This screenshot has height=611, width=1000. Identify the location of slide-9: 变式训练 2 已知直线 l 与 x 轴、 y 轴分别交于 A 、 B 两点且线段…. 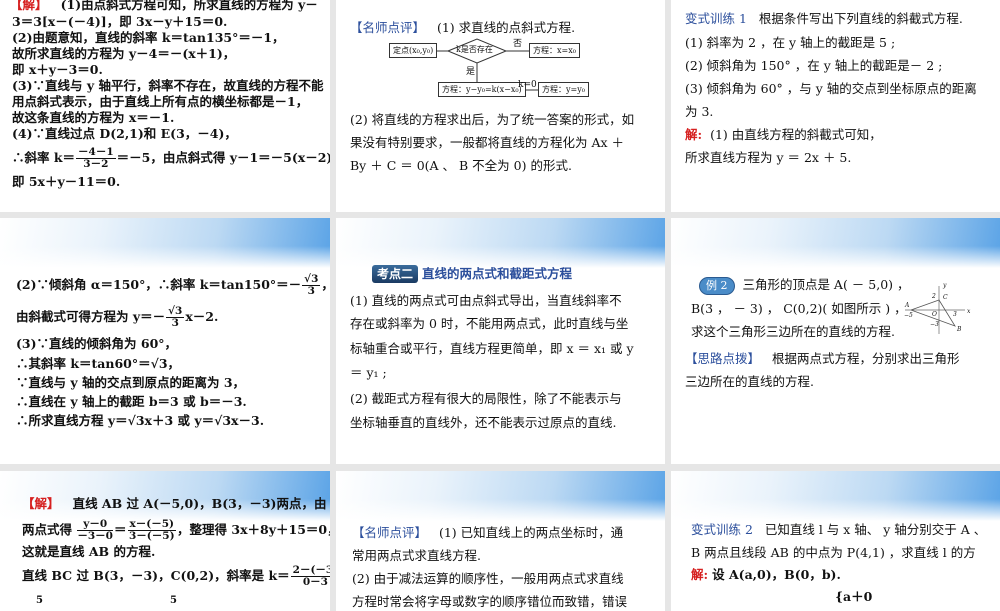
(835, 541).